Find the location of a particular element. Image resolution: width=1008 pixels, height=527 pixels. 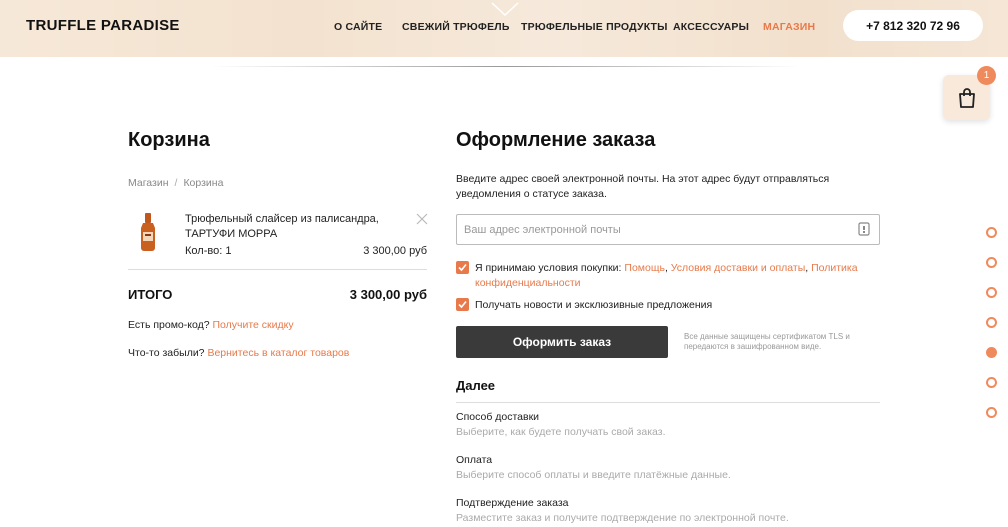

next-steps-divider is located at coordinates (668, 402).